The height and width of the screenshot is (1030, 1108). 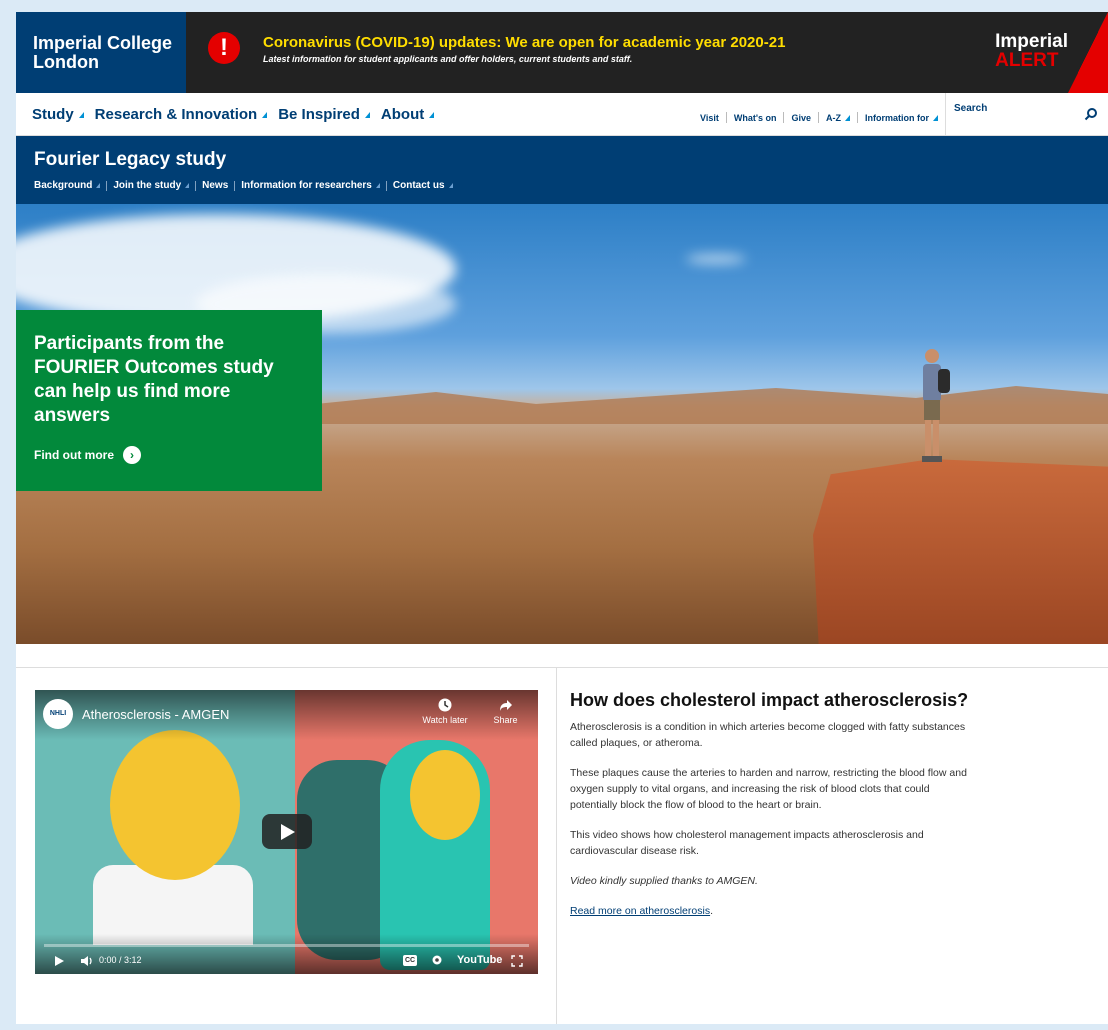 I want to click on nav-item-be-inspired: Be Inspired, so click(x=324, y=114).